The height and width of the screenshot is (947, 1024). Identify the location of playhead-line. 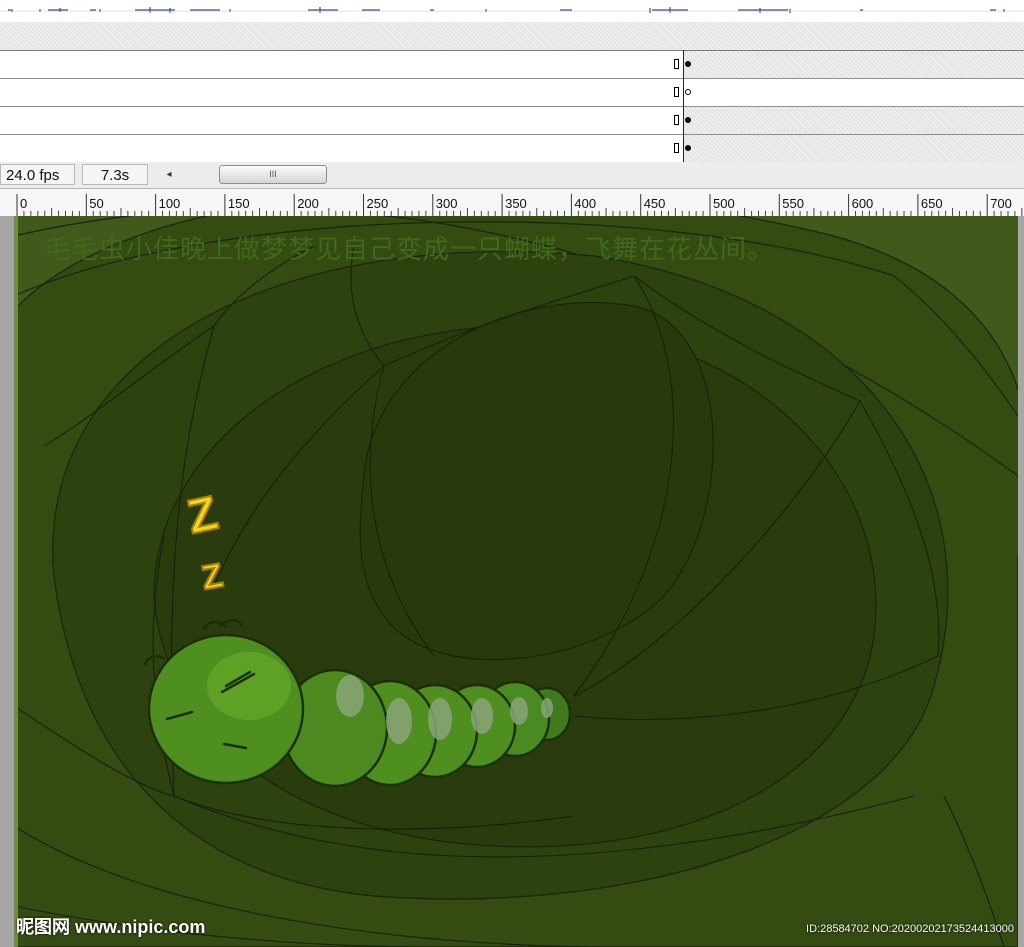
(683, 106).